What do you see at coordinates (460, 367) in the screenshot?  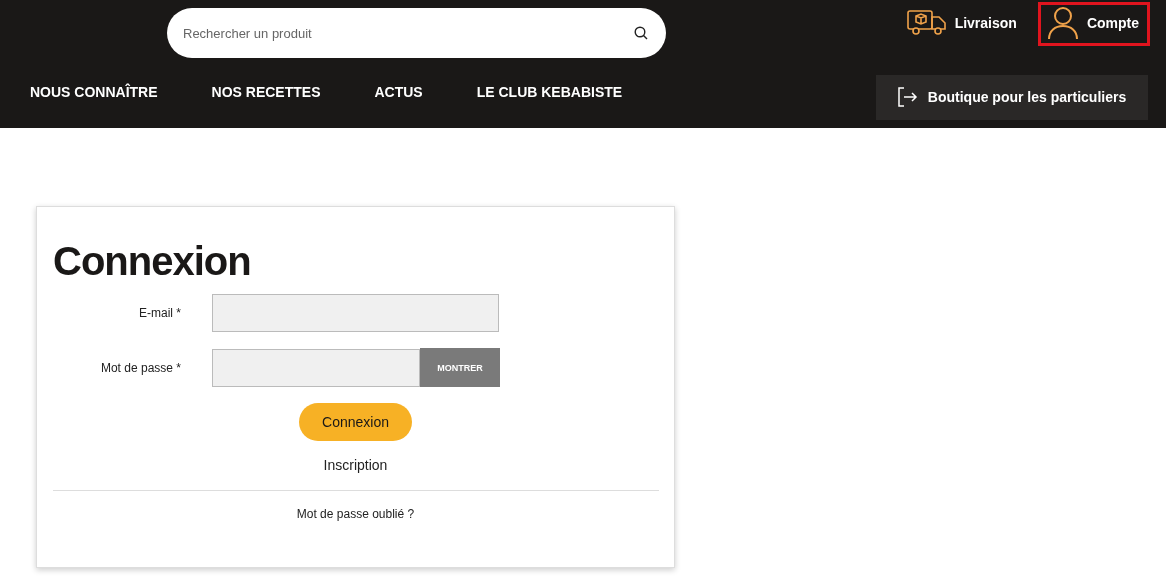 I see `show-password-button: MONTRER` at bounding box center [460, 367].